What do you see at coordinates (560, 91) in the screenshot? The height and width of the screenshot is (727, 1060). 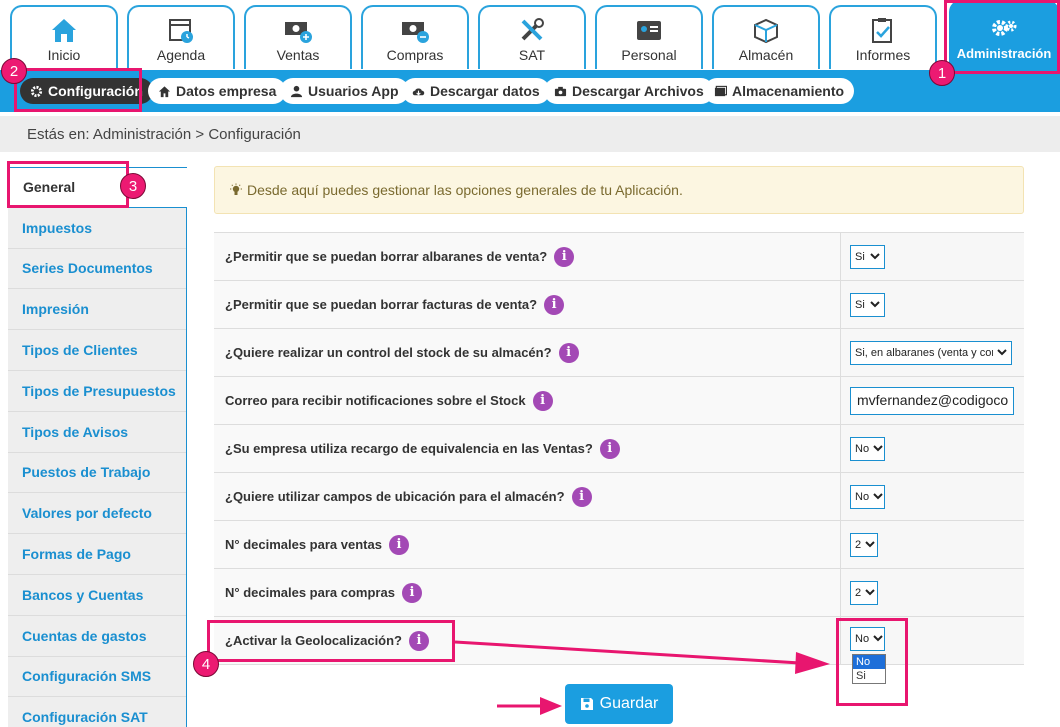 I see `camera-icon` at bounding box center [560, 91].